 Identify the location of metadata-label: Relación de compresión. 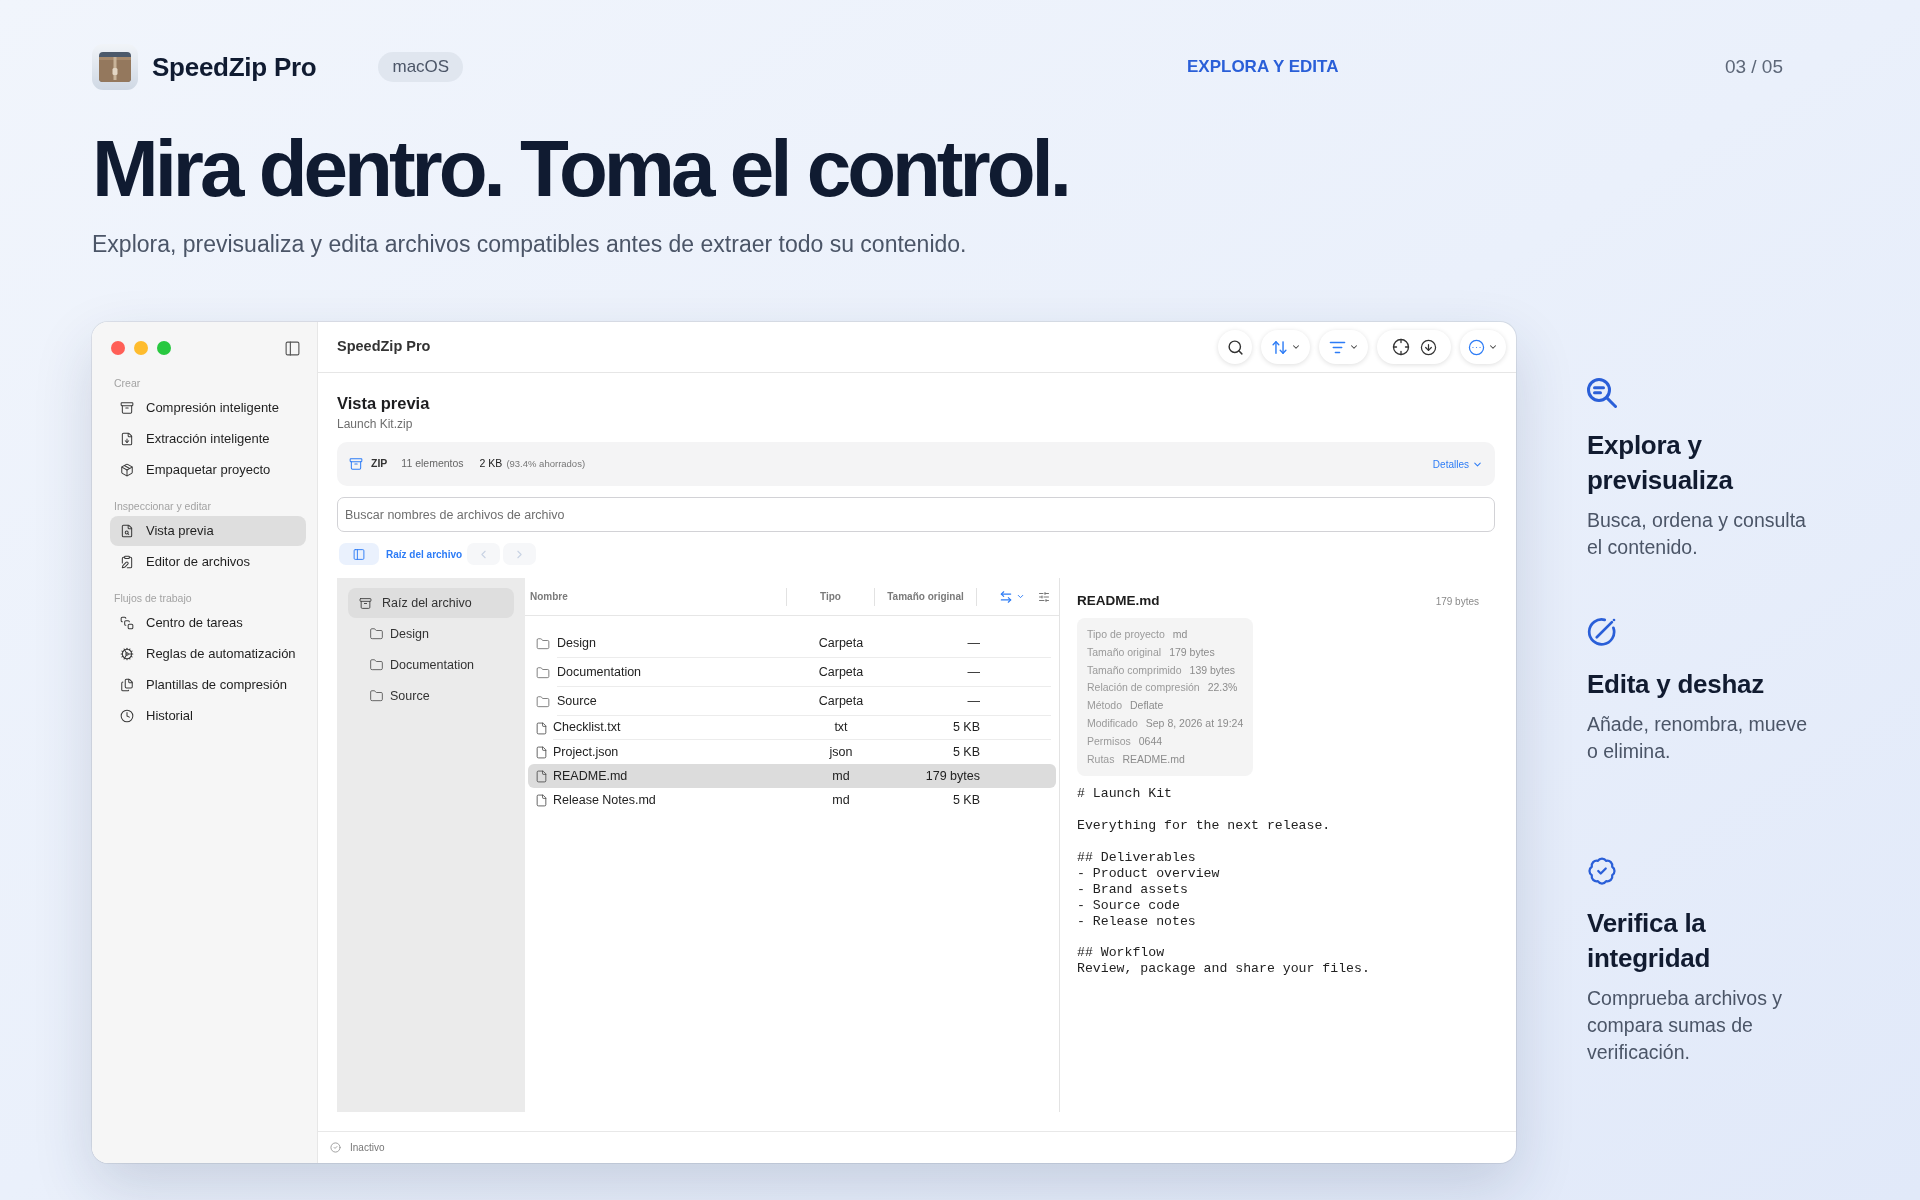
(1143, 688).